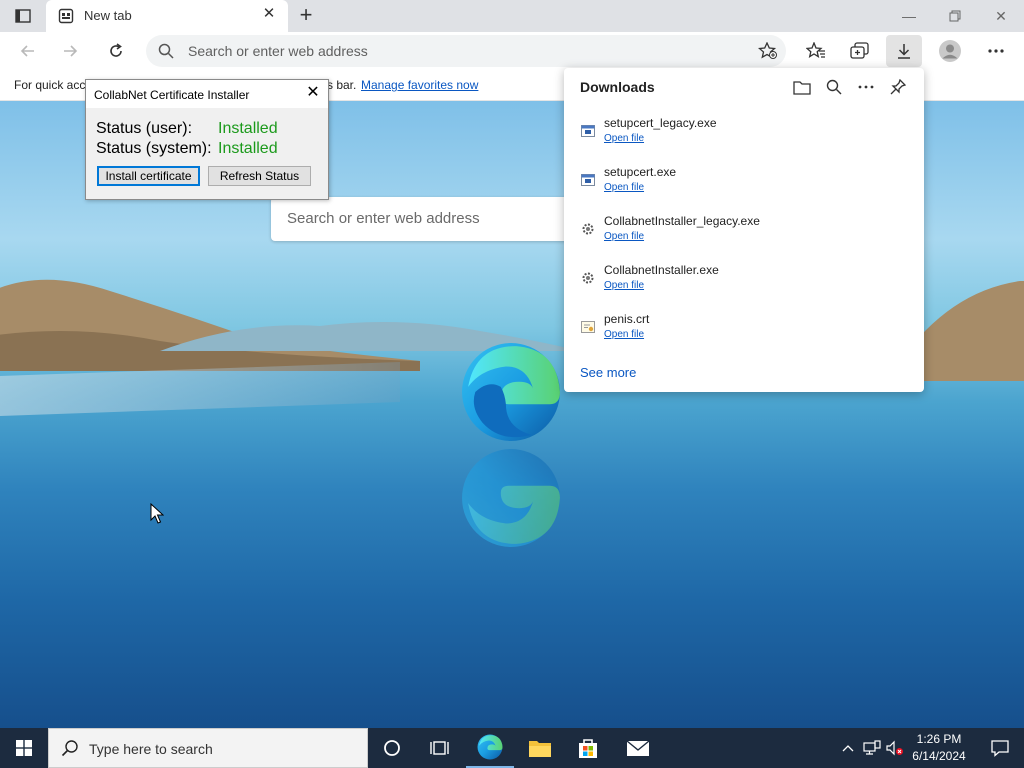 Image resolution: width=1024 pixels, height=768 pixels. I want to click on taskbar-edge-button, so click(490, 748).